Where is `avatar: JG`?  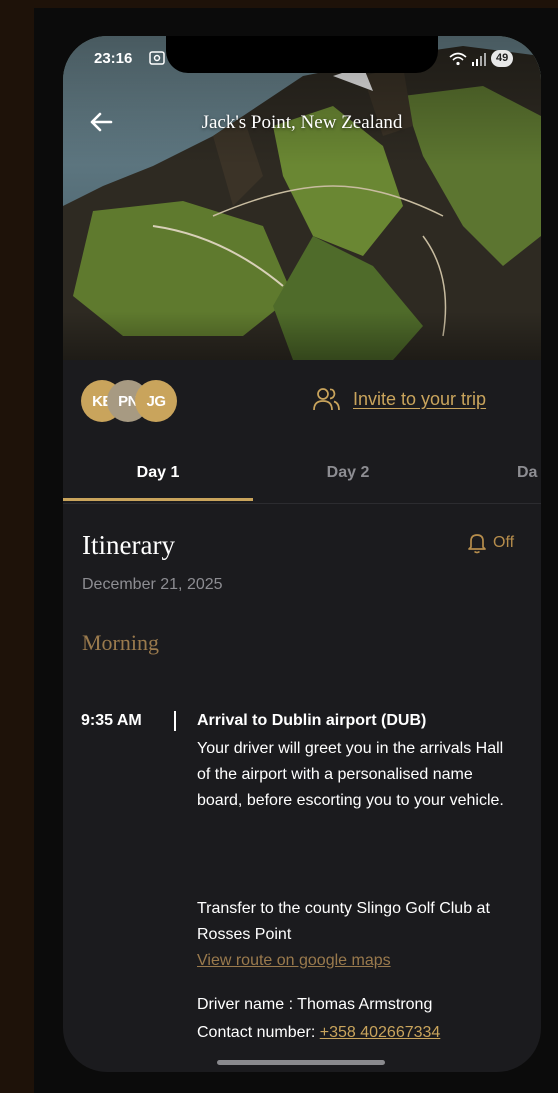
avatar: JG is located at coordinates (156, 401).